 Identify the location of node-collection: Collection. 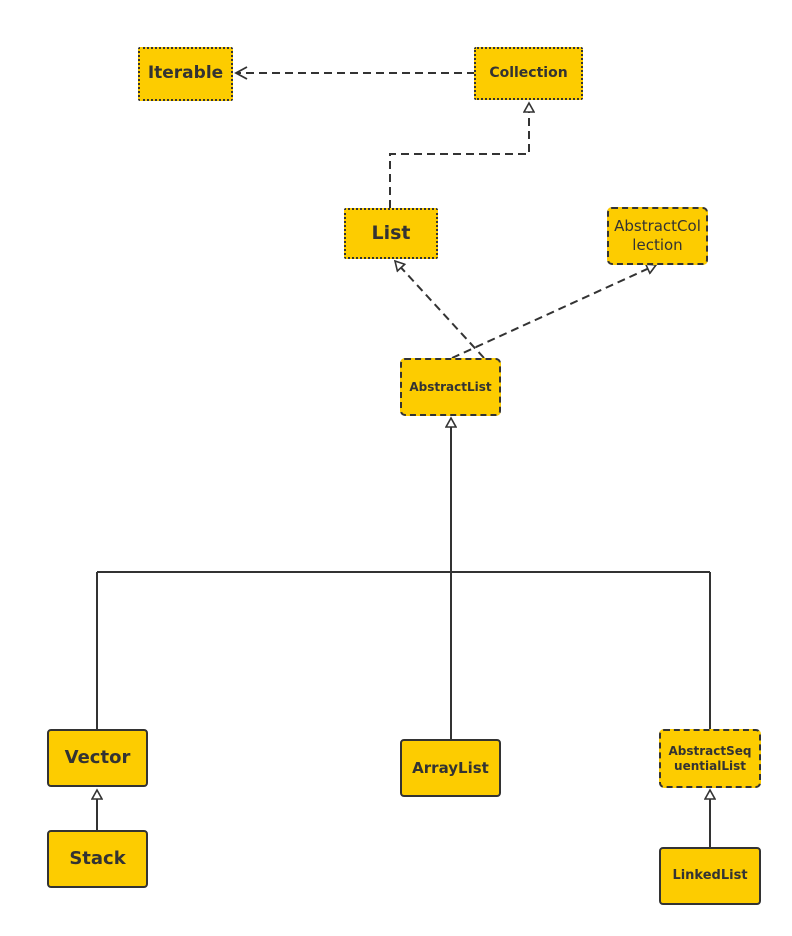
(528, 73).